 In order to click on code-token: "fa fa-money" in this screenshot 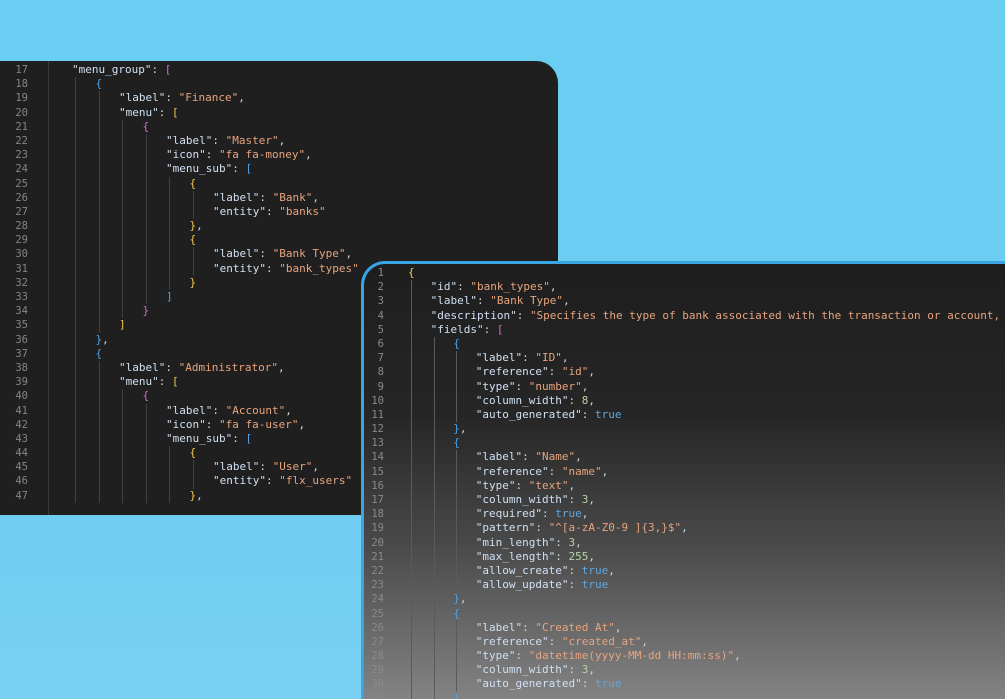, I will do `click(262, 155)`.